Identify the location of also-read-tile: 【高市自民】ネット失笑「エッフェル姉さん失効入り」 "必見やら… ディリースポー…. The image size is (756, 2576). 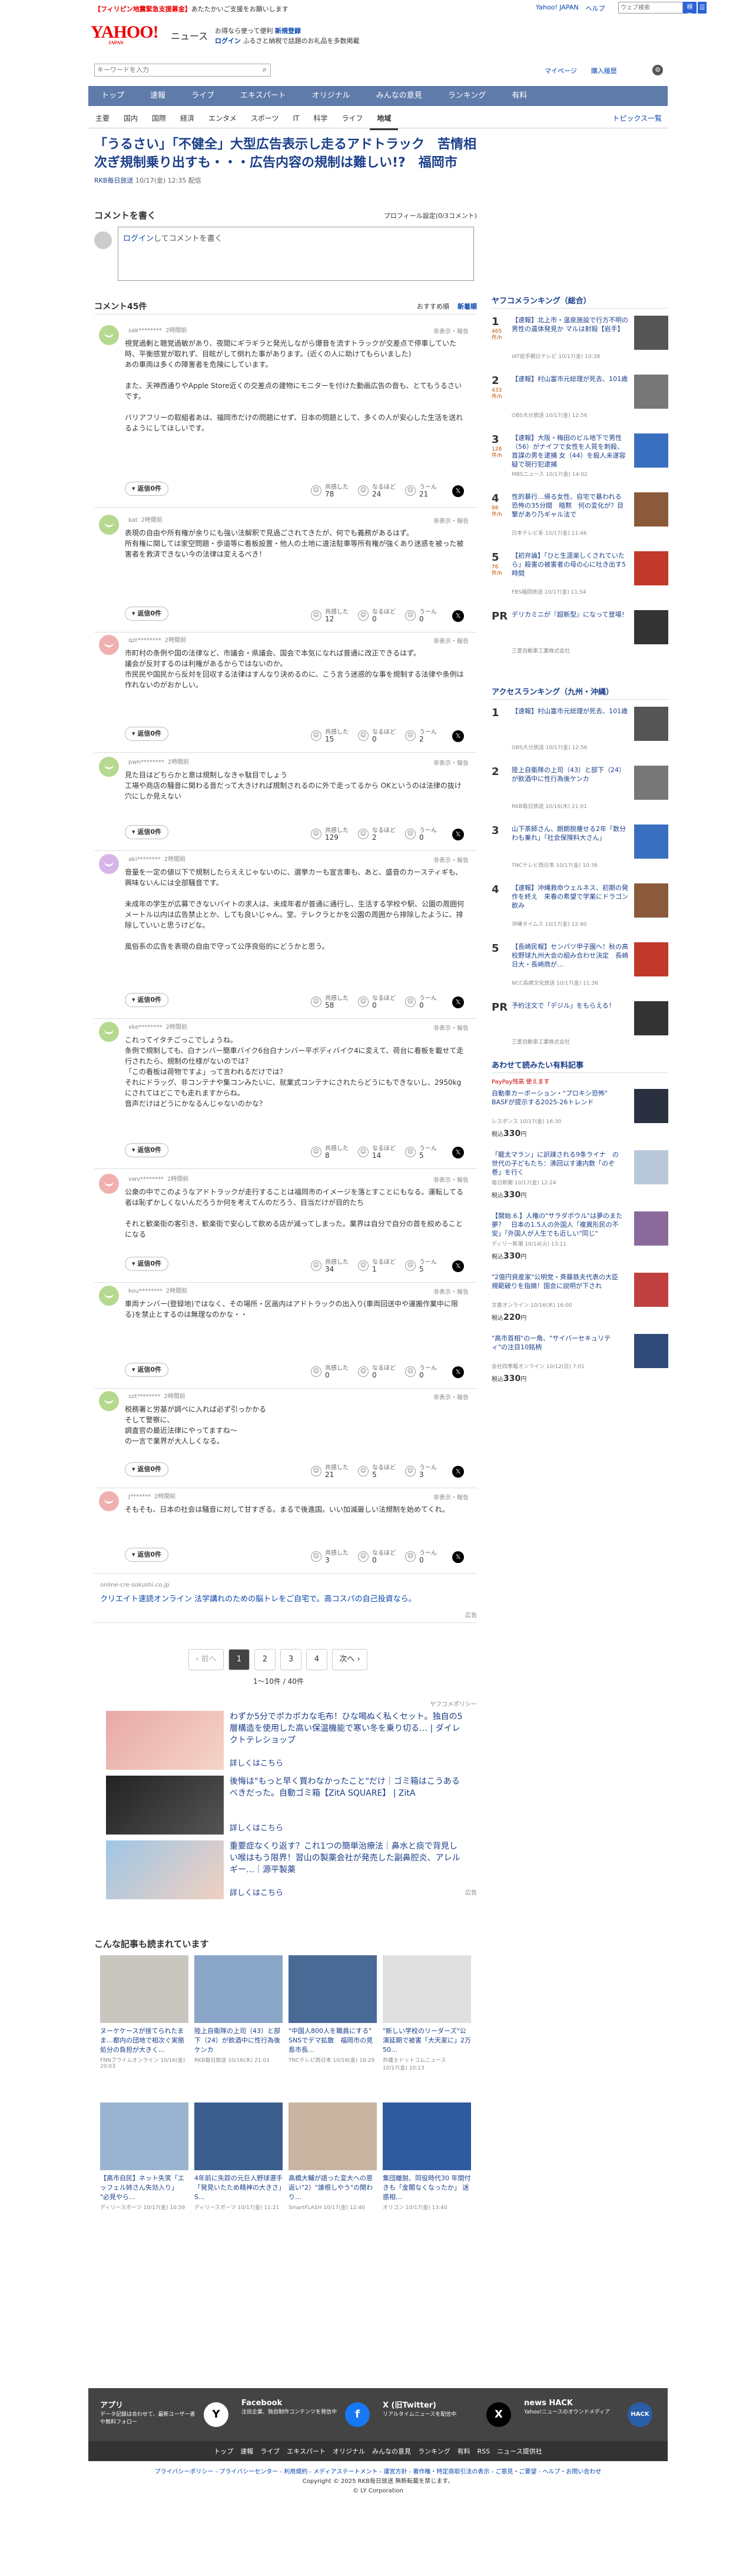
(144, 2156).